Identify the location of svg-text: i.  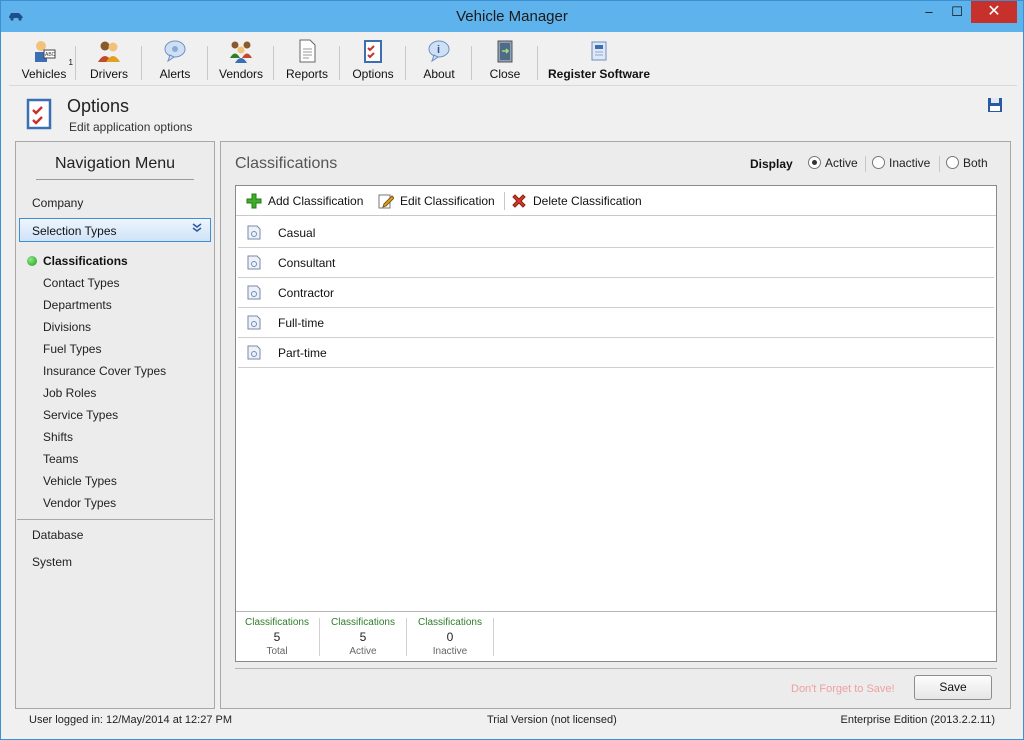
(438, 50).